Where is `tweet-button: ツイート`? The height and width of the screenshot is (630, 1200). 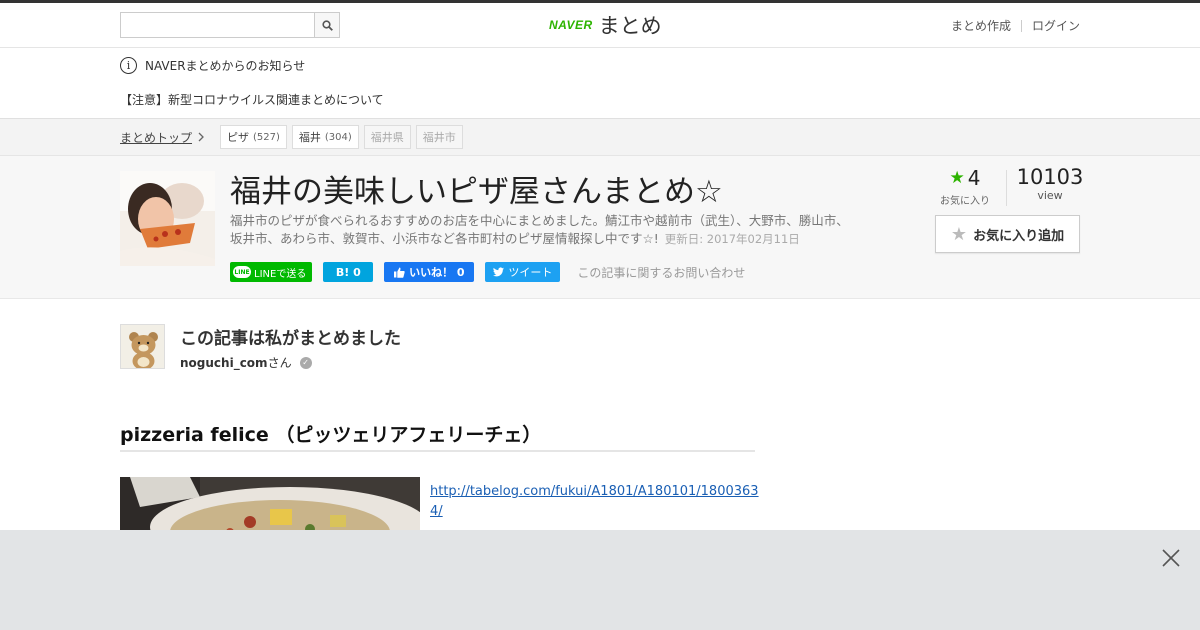
tweet-button: ツイート is located at coordinates (523, 272).